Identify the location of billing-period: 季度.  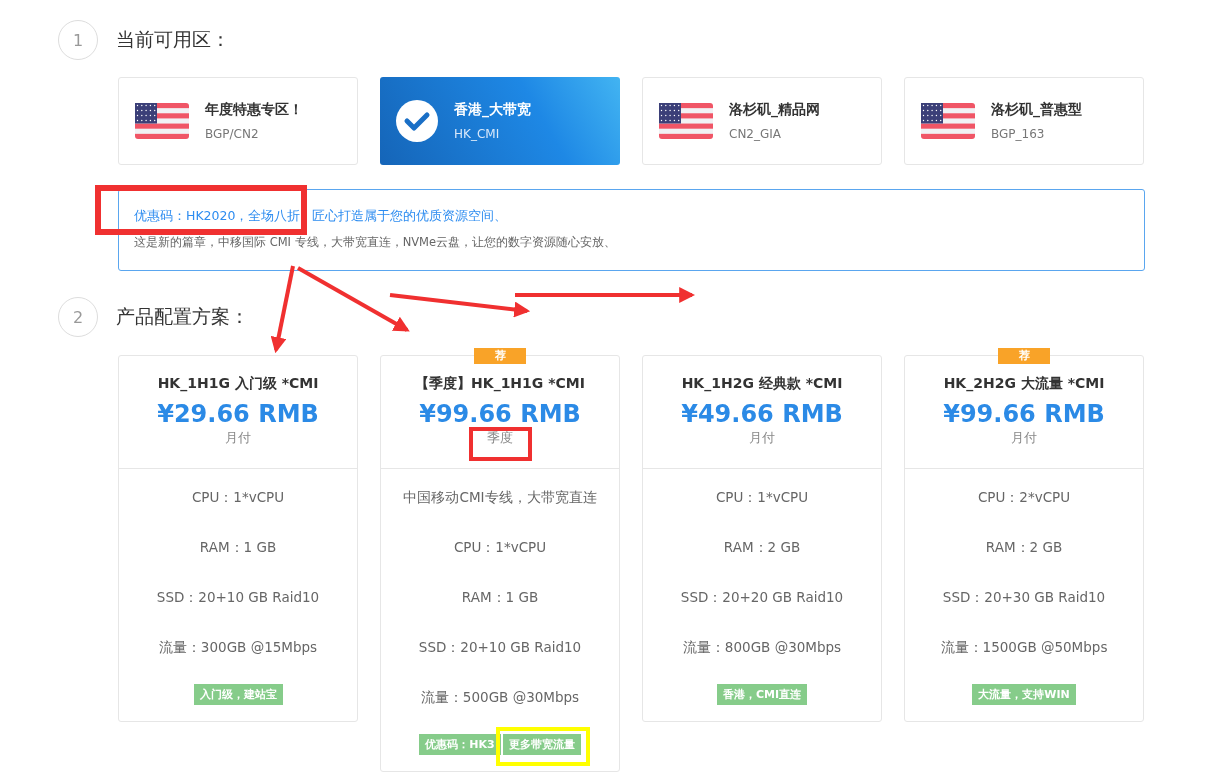
(500, 438).